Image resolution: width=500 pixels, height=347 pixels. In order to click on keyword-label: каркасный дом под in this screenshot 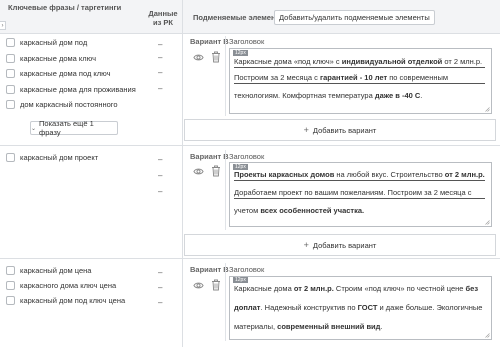, I will do `click(54, 42)`.